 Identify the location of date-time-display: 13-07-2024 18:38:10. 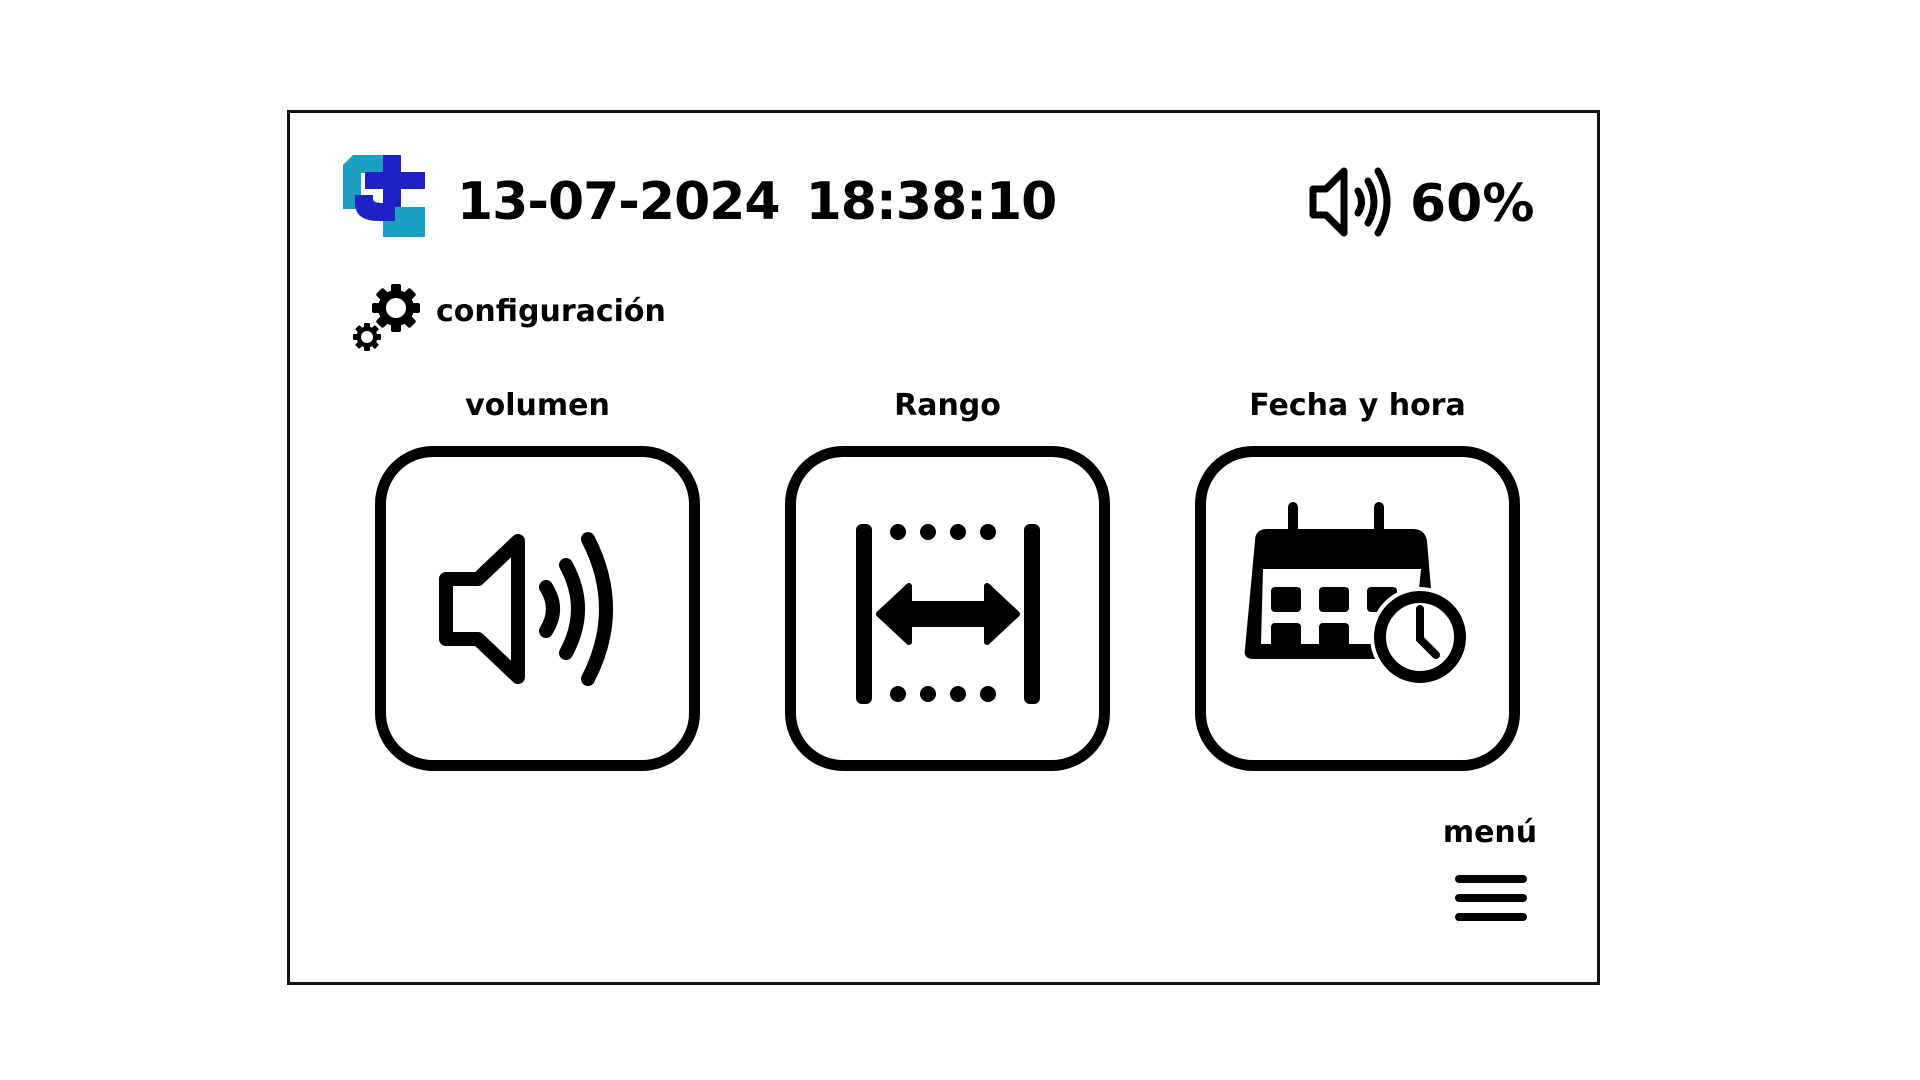
(769, 202).